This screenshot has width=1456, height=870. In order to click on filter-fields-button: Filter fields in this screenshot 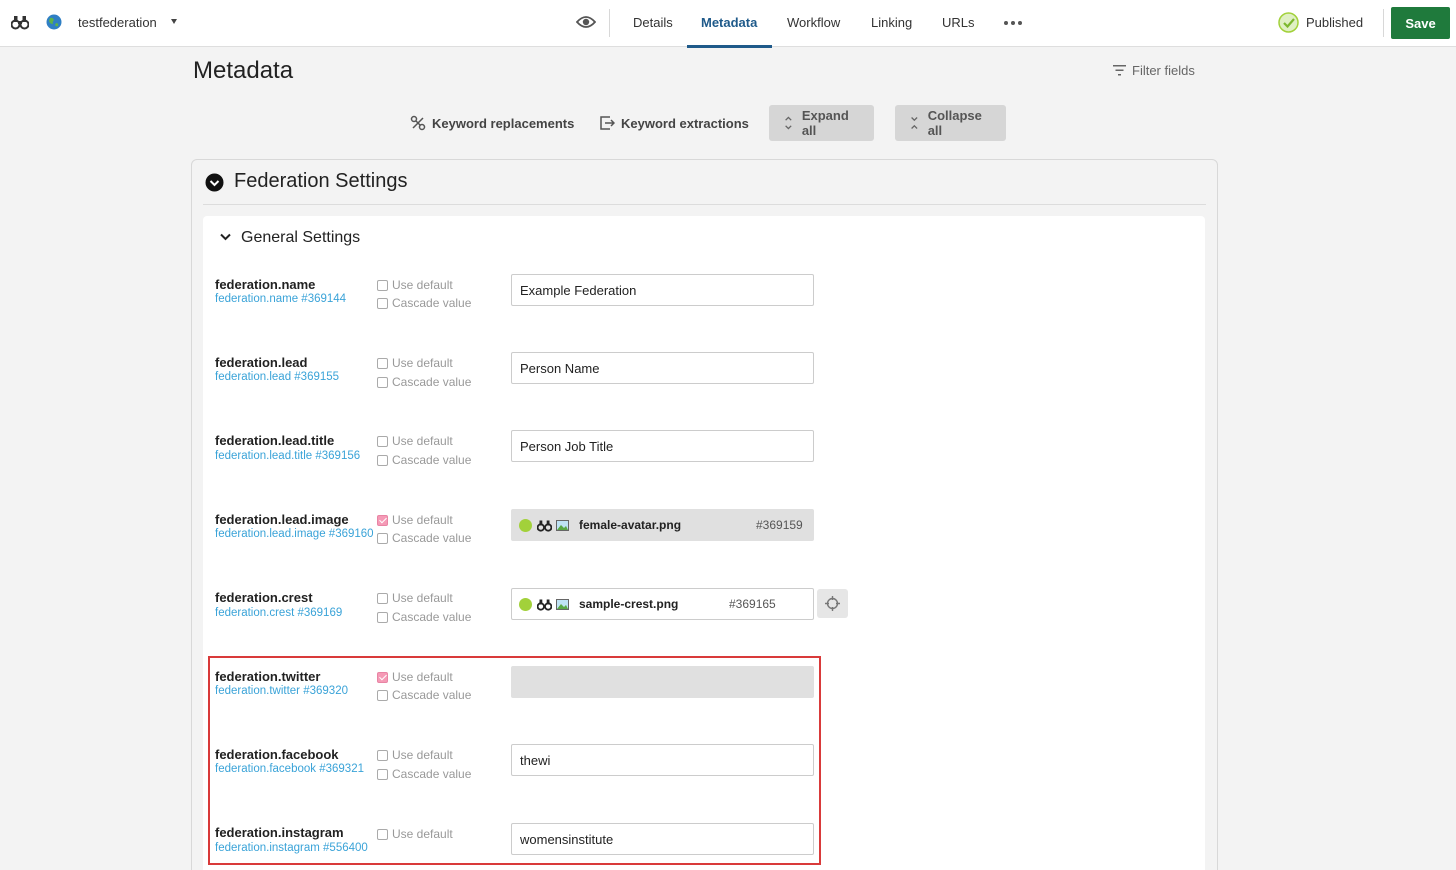, I will do `click(1154, 70)`.